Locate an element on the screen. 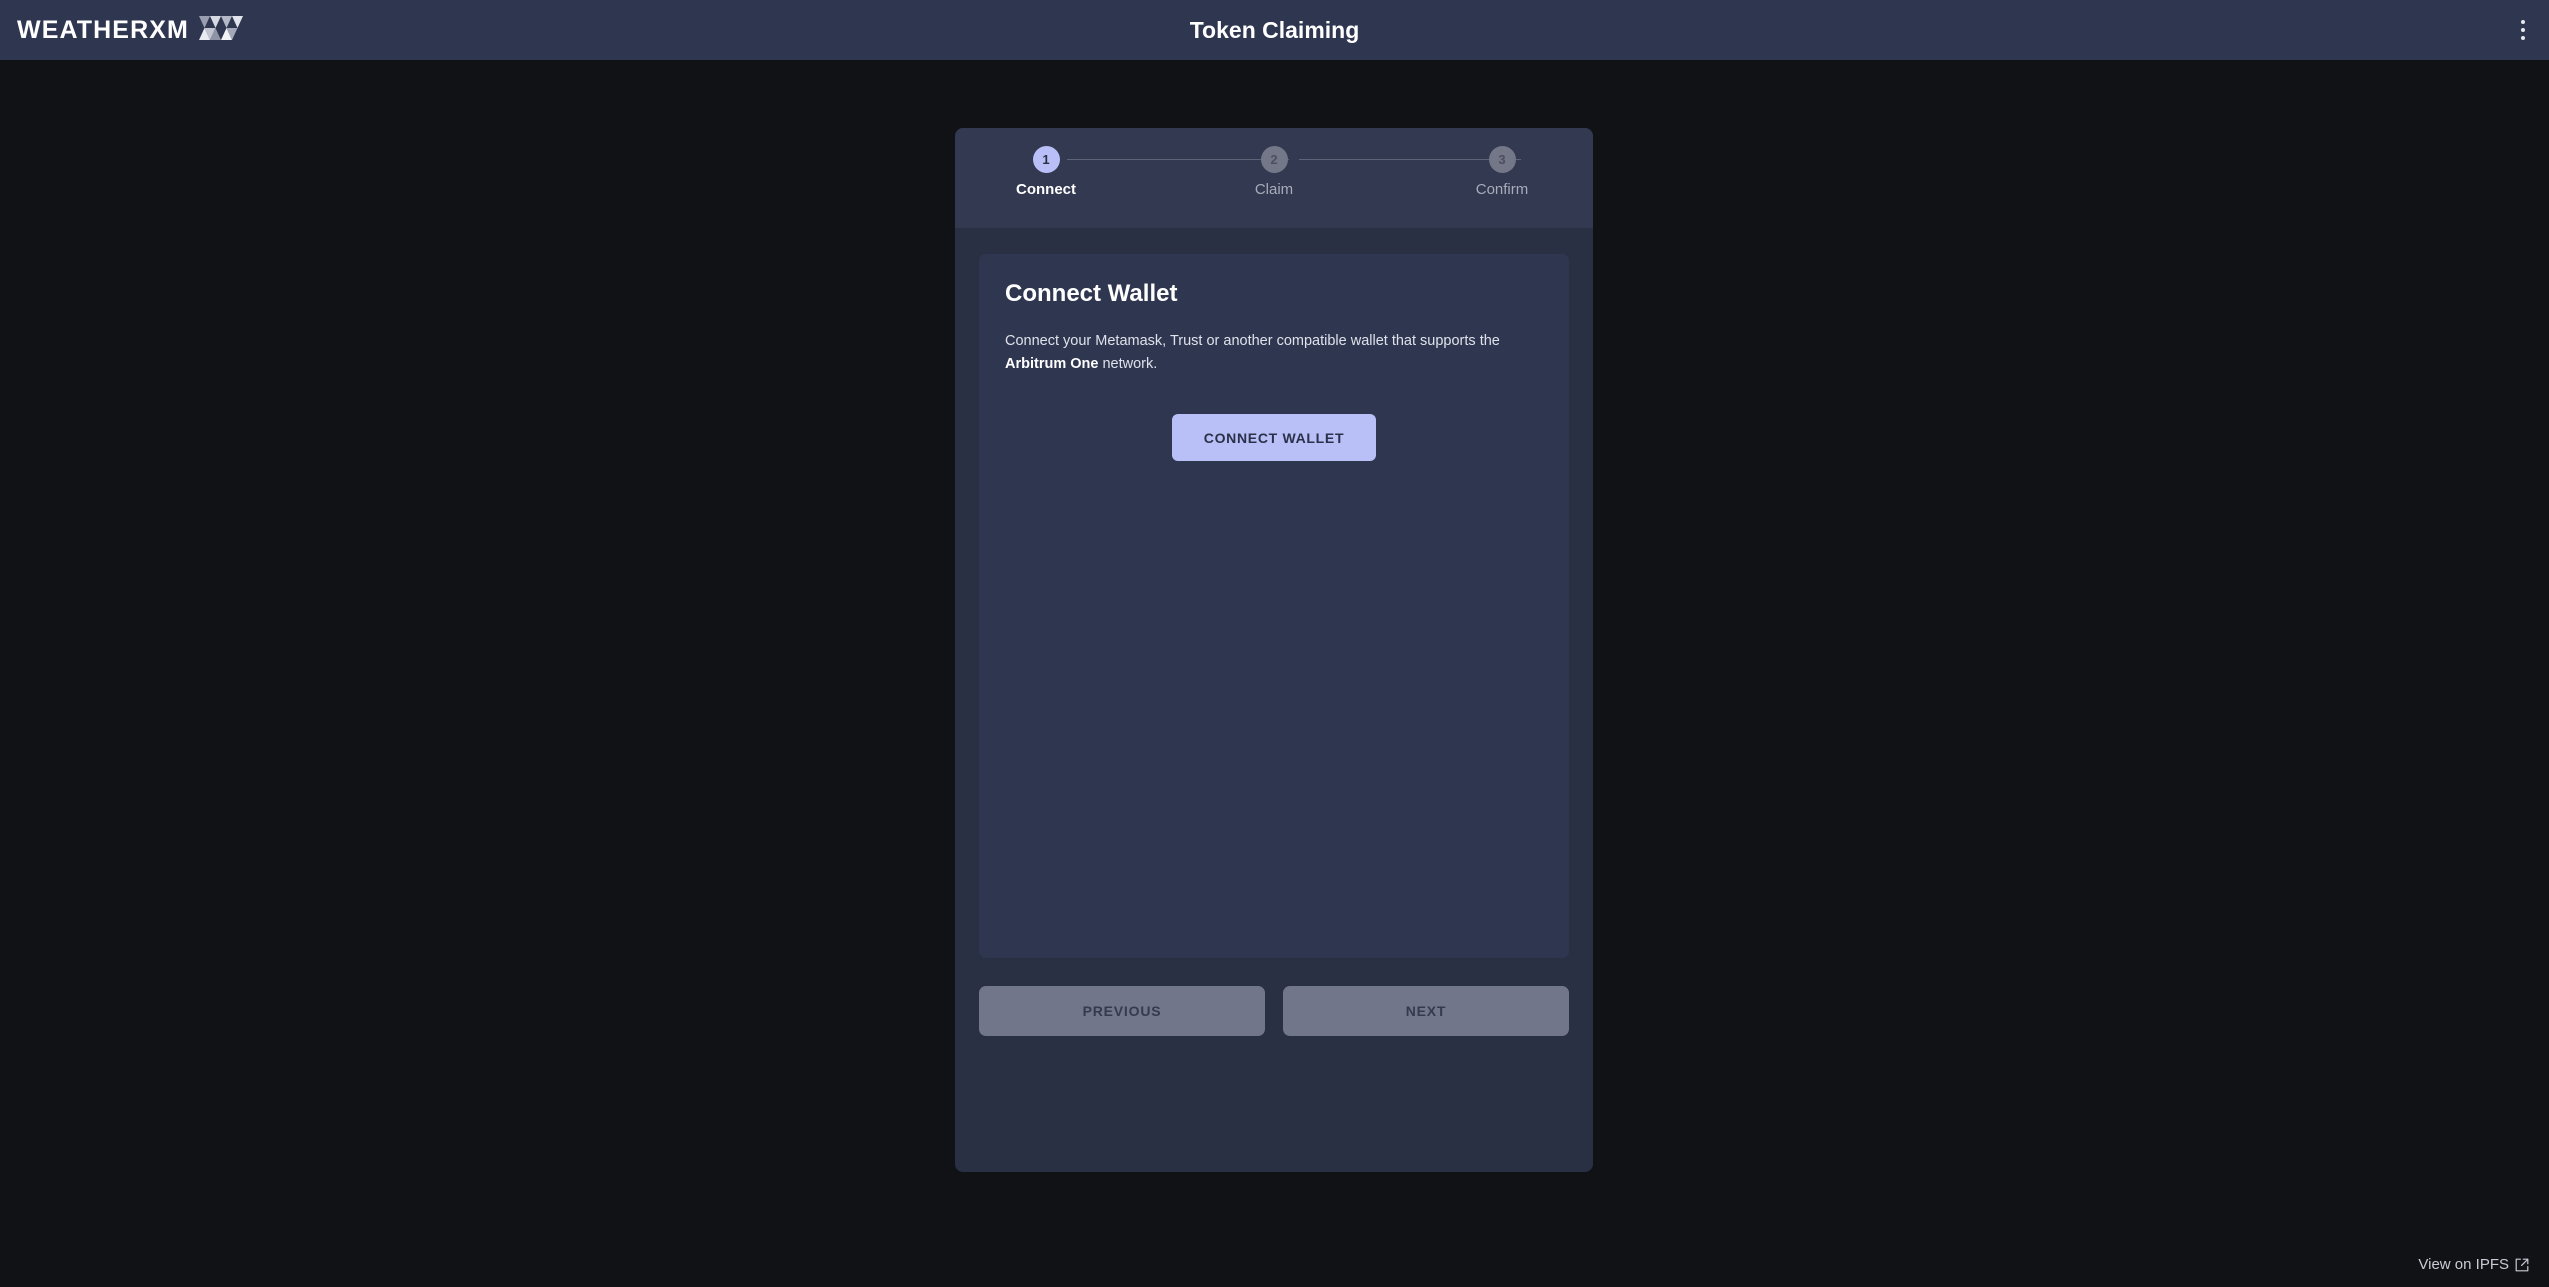 Image resolution: width=2549 pixels, height=1287 pixels. page-title: Token Claiming is located at coordinates (1274, 30).